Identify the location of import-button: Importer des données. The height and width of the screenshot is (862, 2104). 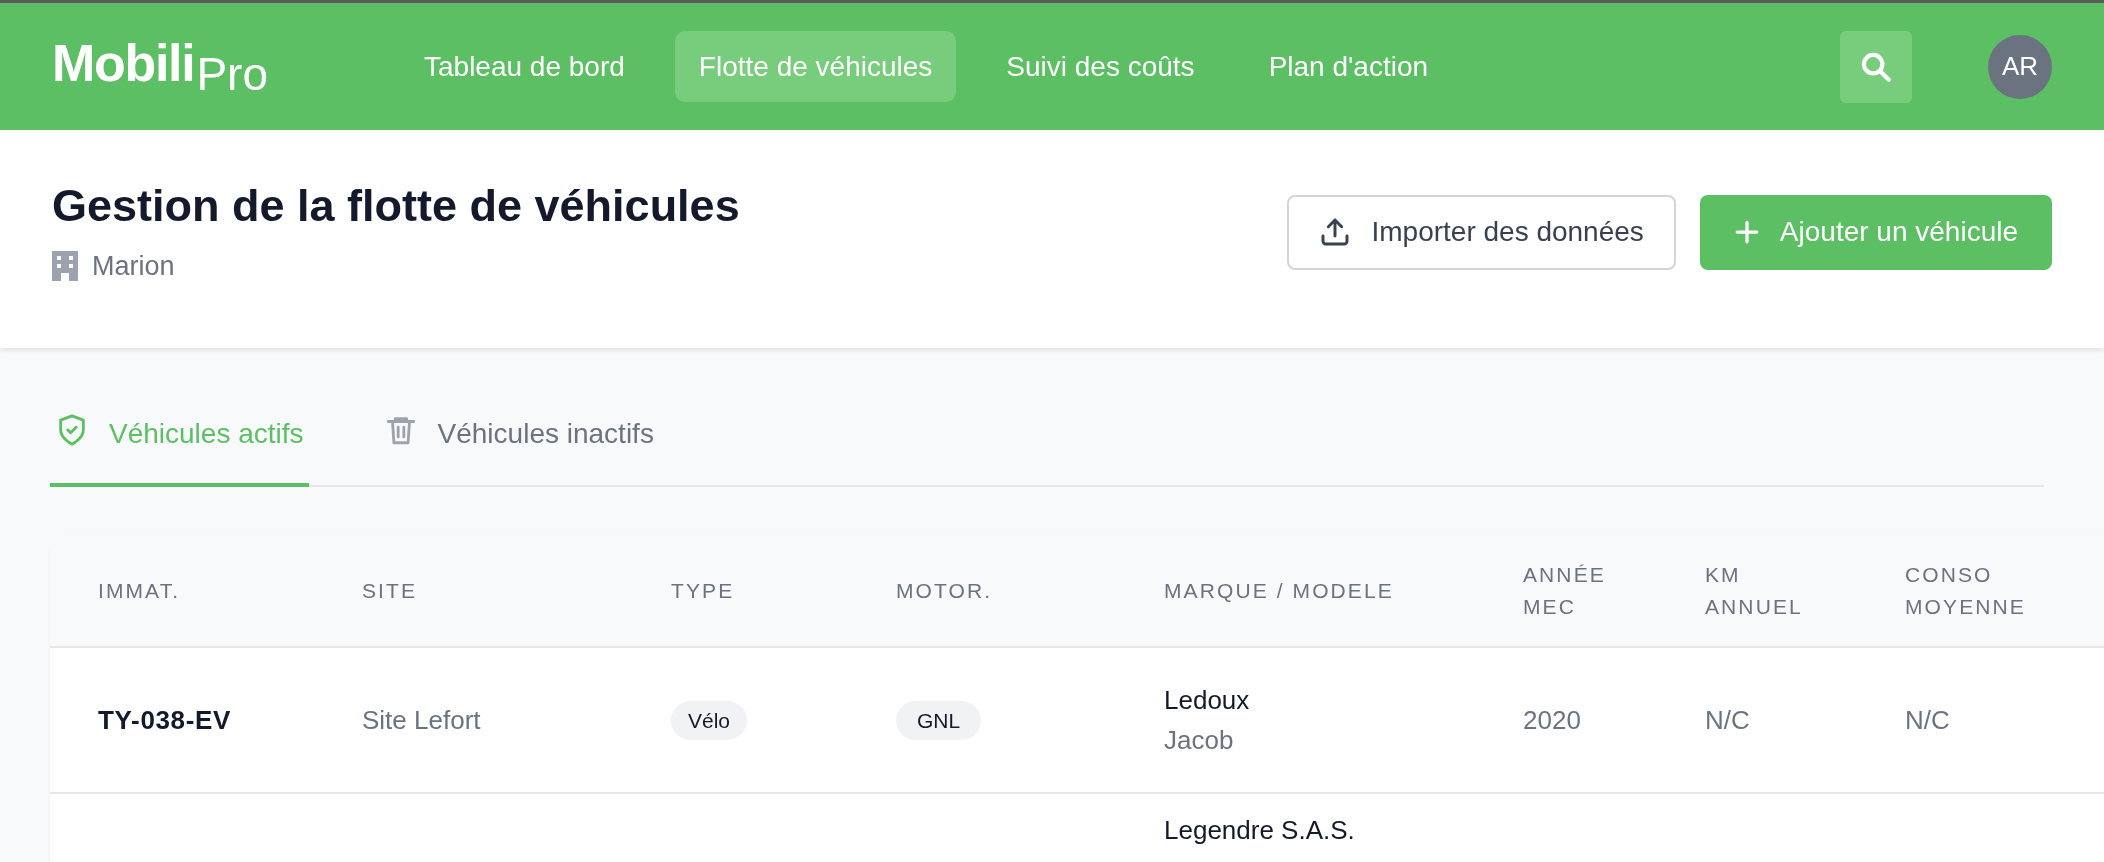
(1481, 232).